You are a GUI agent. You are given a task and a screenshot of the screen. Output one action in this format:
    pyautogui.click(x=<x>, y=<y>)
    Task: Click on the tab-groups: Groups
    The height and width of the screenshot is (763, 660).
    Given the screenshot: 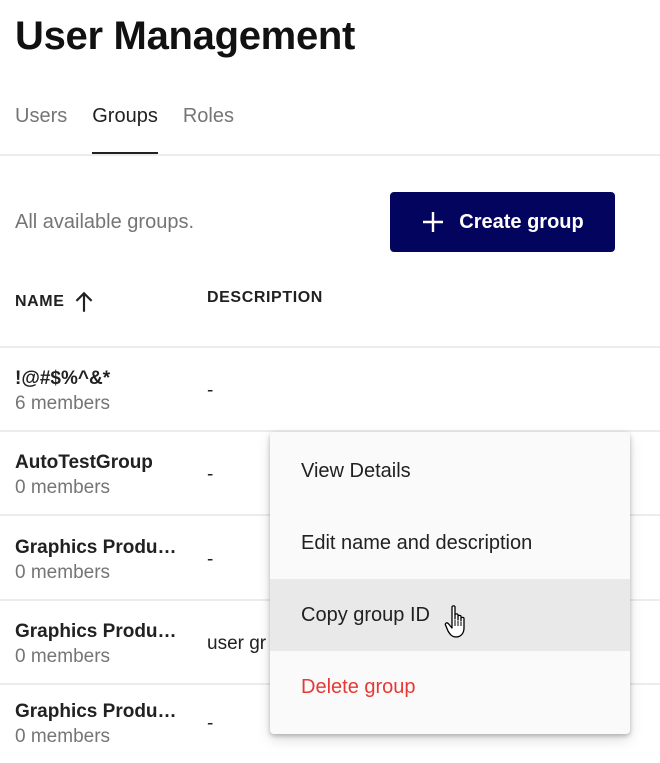 What is the action you would take?
    pyautogui.click(x=125, y=127)
    